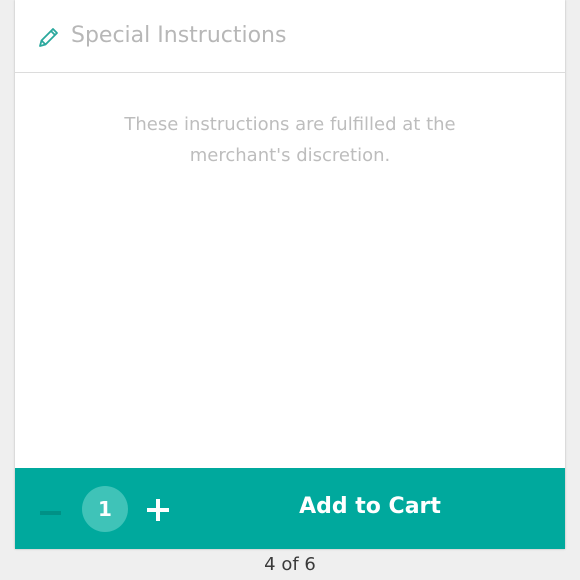 This screenshot has width=580, height=580. I want to click on quantity-badge: 1, so click(105, 509).